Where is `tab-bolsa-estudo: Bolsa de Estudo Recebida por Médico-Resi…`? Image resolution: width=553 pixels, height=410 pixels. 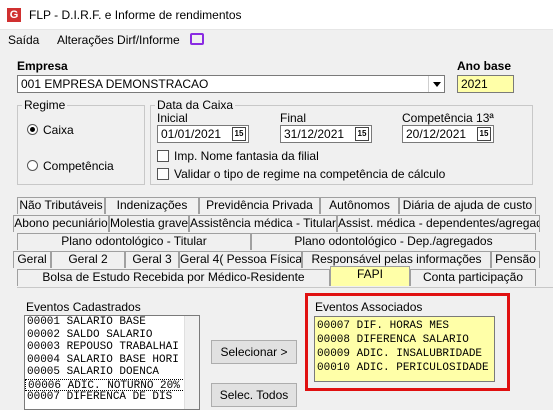
tab-bolsa-estudo: Bolsa de Estudo Recebida por Médico-Resi… is located at coordinates (173, 277).